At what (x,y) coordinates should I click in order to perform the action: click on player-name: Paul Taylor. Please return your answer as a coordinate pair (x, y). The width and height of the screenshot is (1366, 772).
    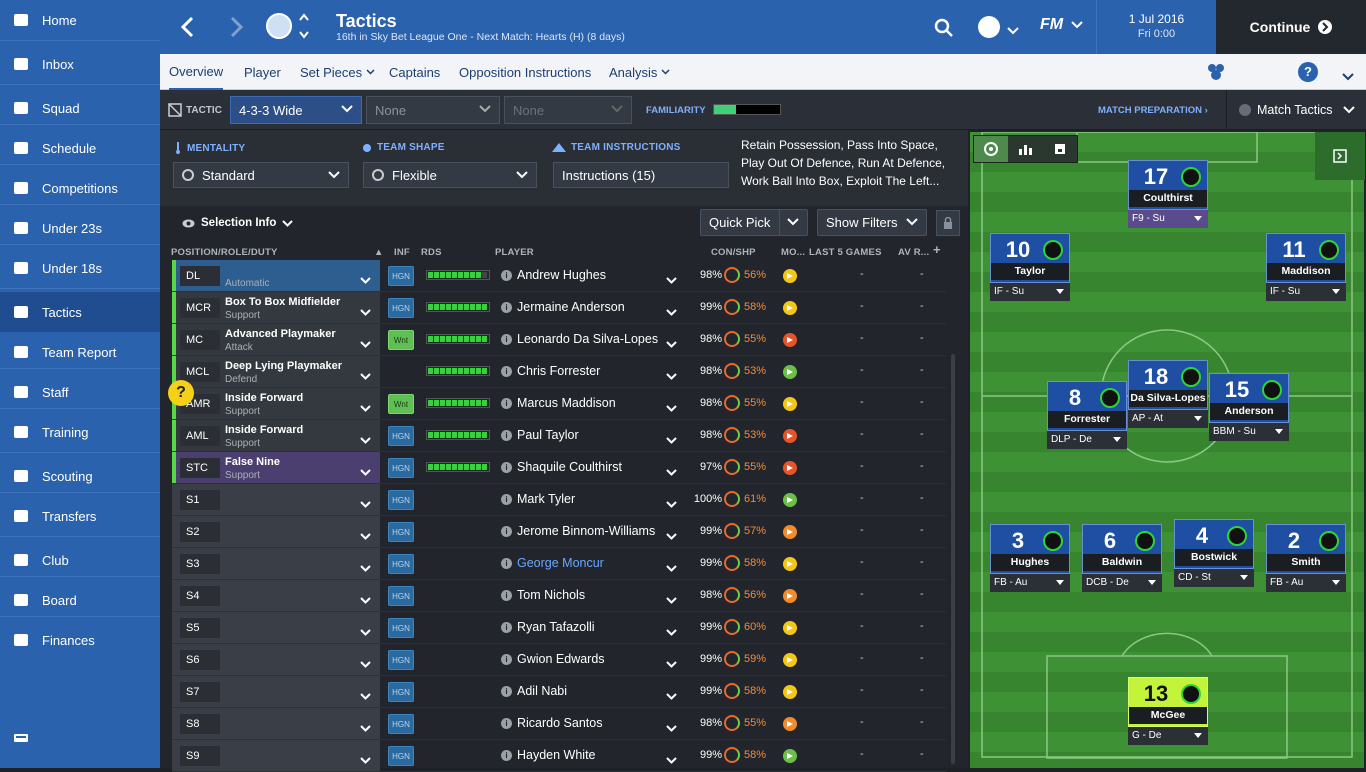
    Looking at the image, I should click on (548, 435).